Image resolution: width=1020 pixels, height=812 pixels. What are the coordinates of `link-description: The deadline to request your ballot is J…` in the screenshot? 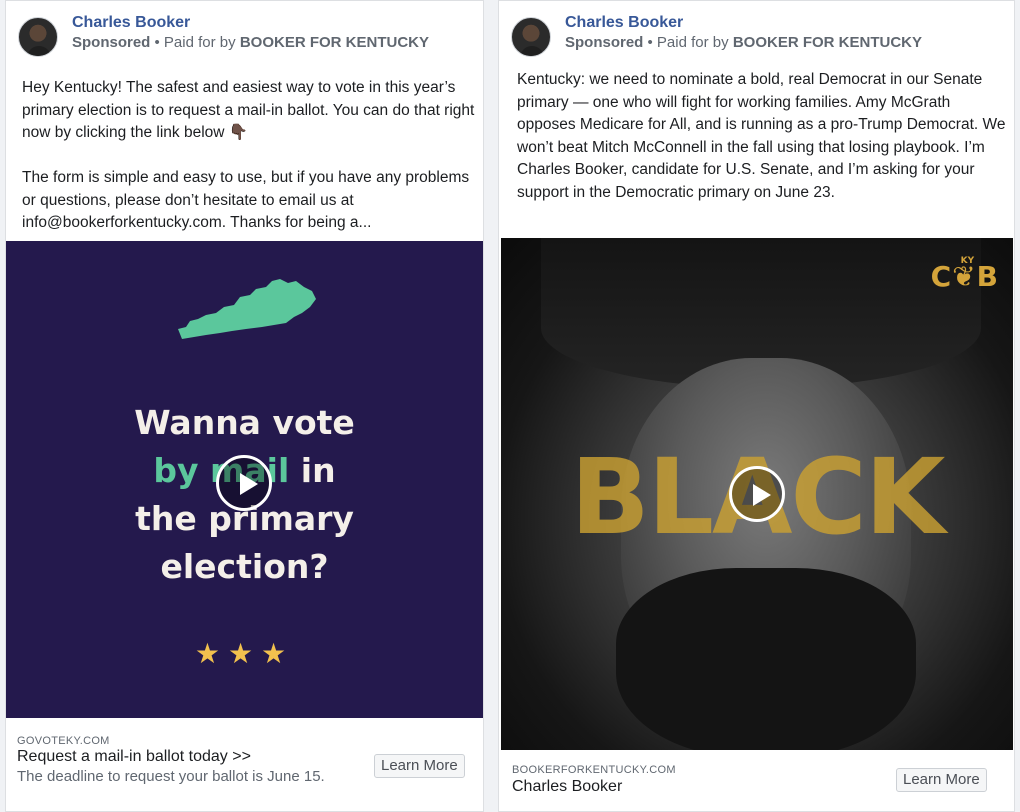 It's located at (171, 776).